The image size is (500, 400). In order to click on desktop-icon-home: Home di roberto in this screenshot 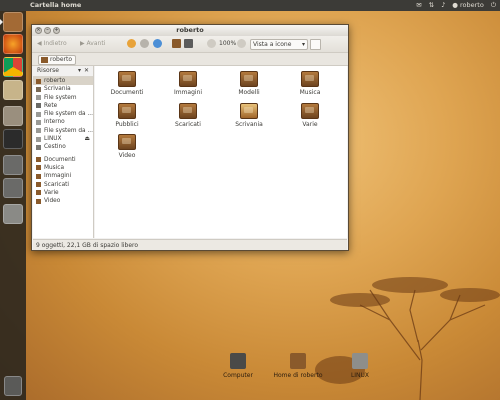, I will do `click(298, 366)`.